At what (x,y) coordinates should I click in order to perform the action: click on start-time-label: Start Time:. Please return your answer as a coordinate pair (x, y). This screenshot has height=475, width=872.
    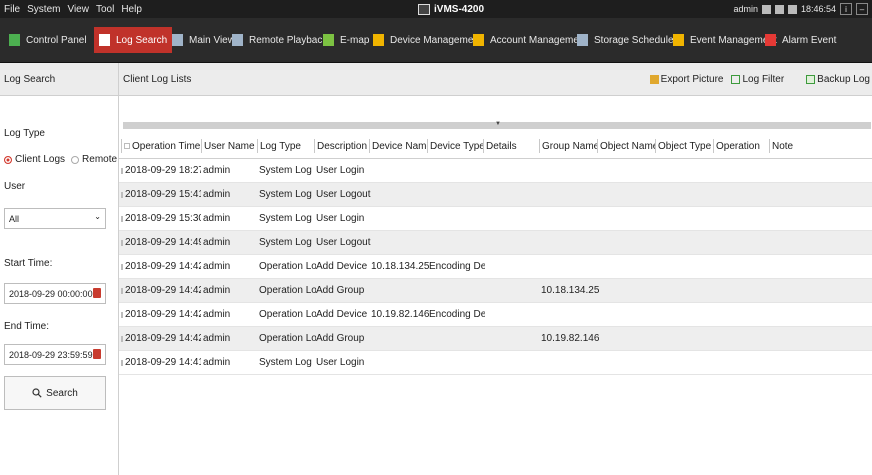
    Looking at the image, I should click on (28, 263).